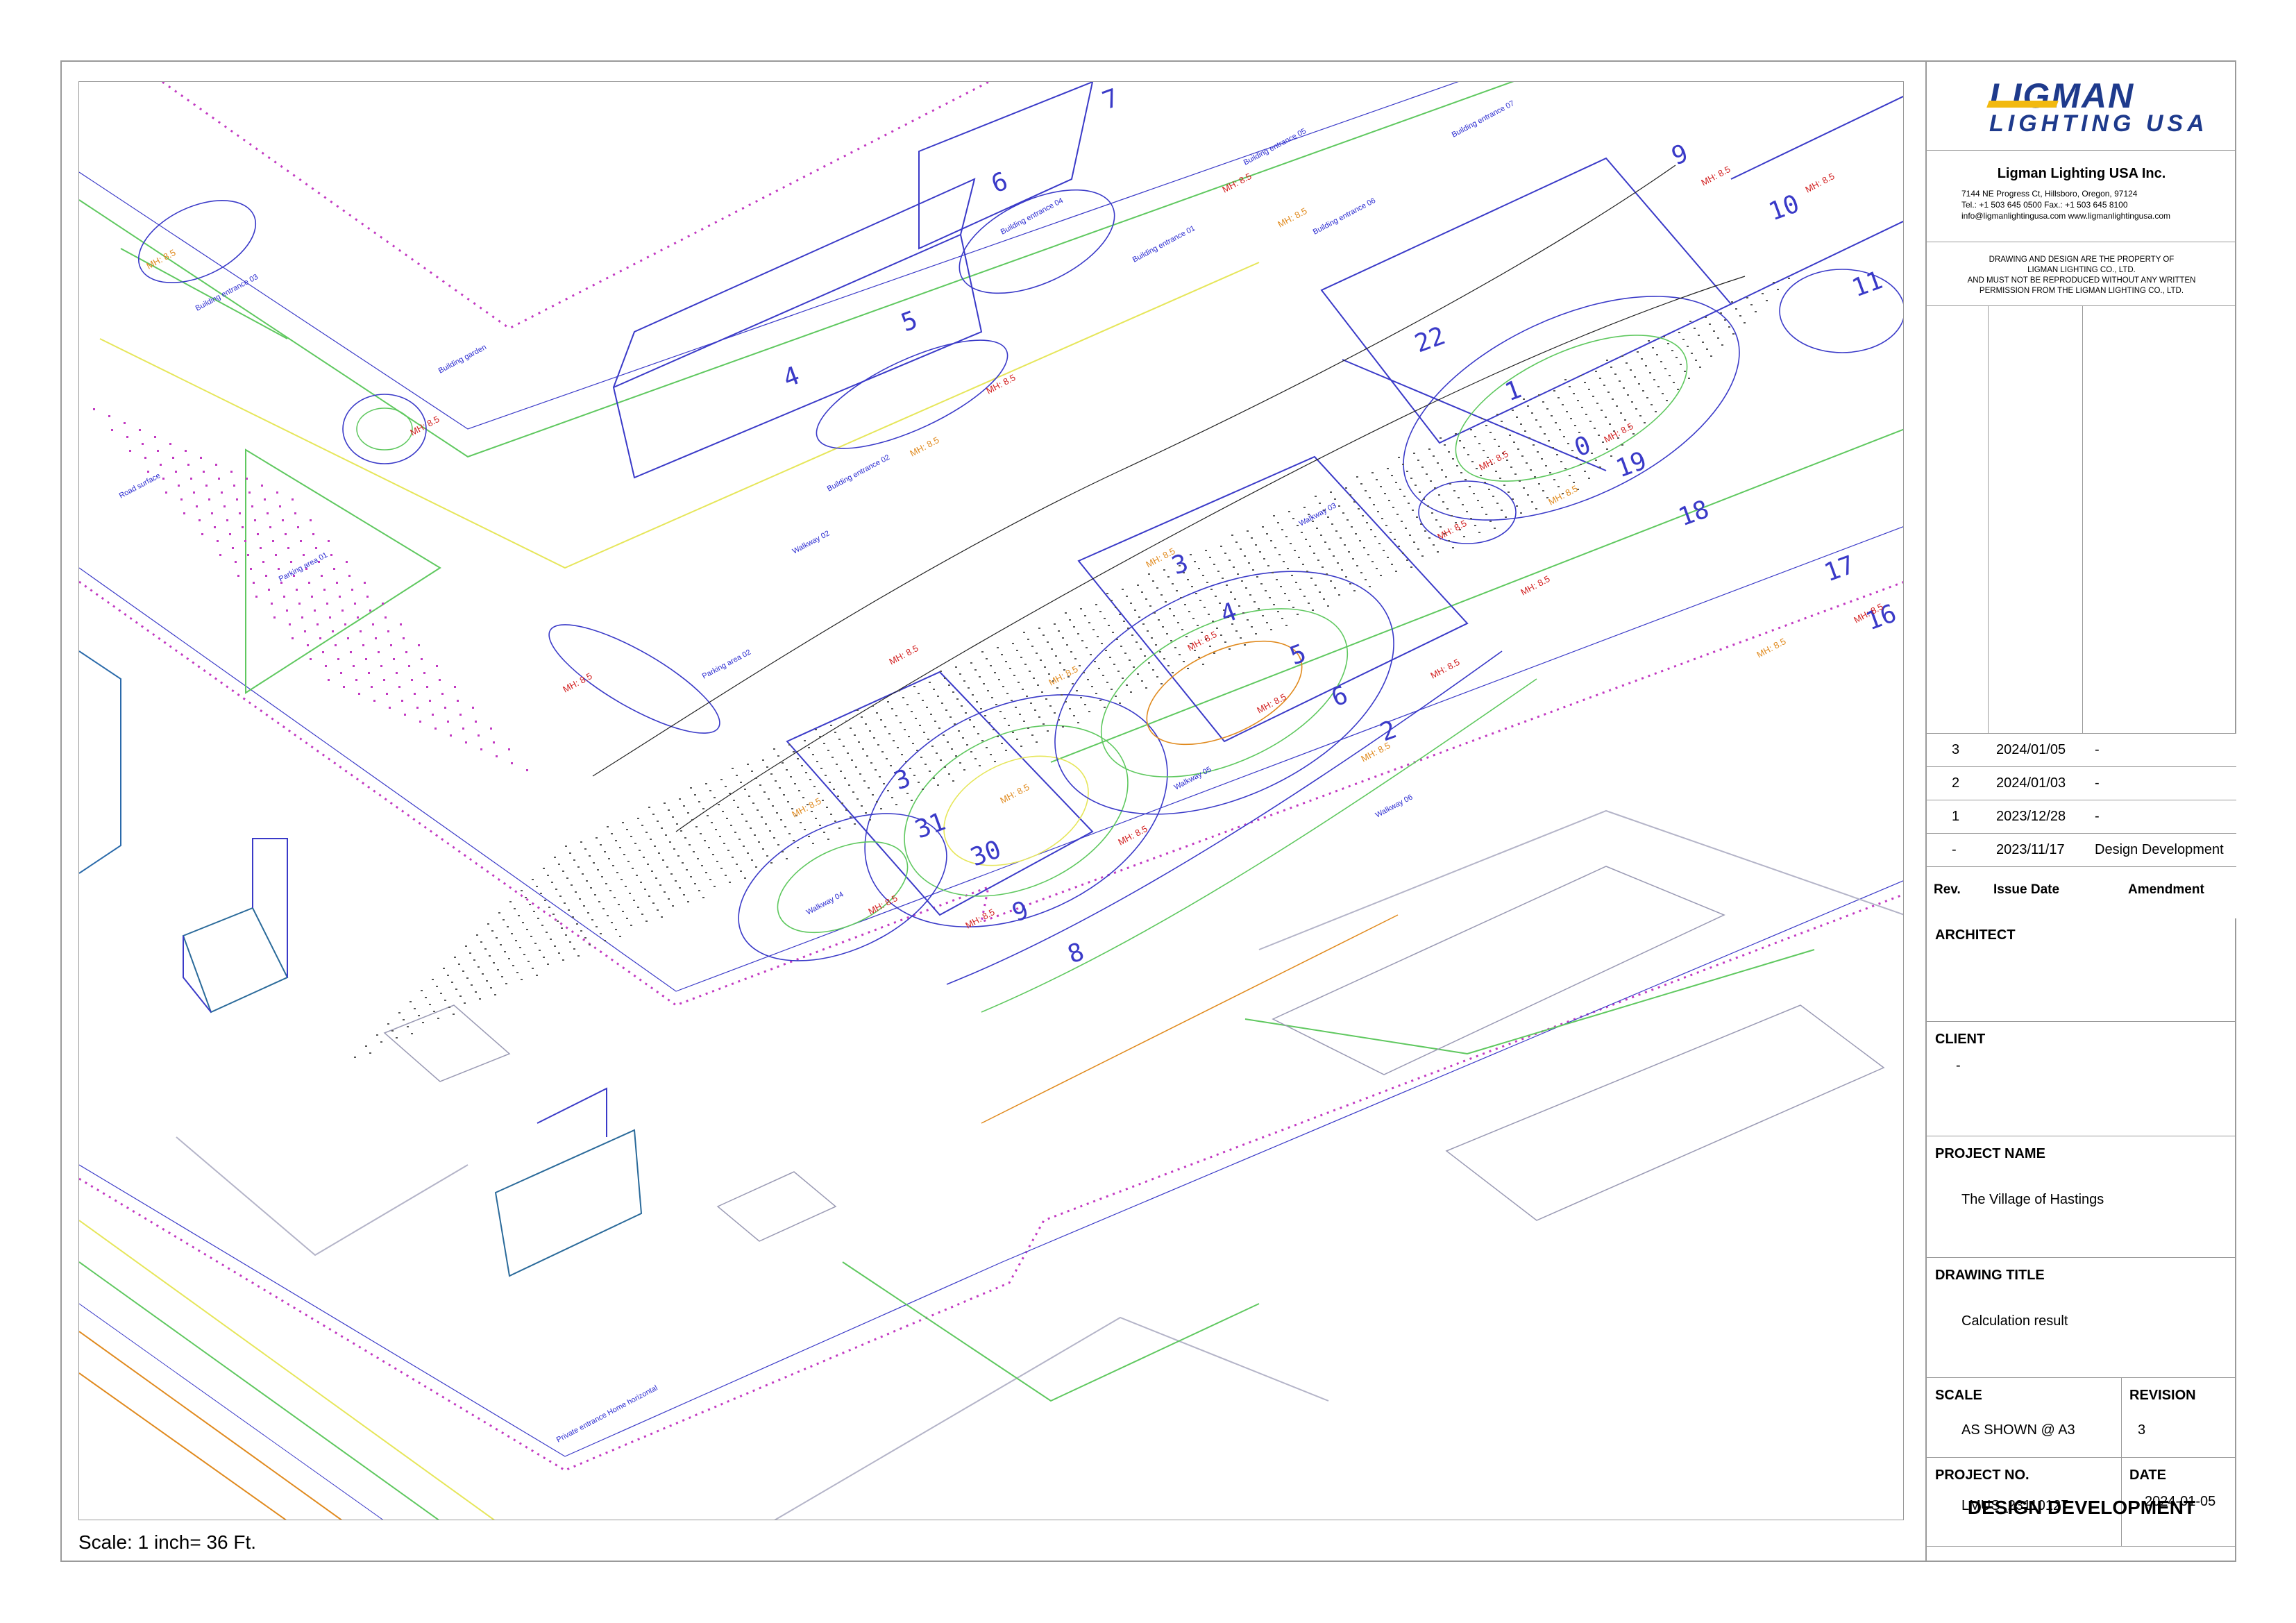 The image size is (2296, 1623). I want to click on architect-label: ARCHITECT, so click(1975, 935).